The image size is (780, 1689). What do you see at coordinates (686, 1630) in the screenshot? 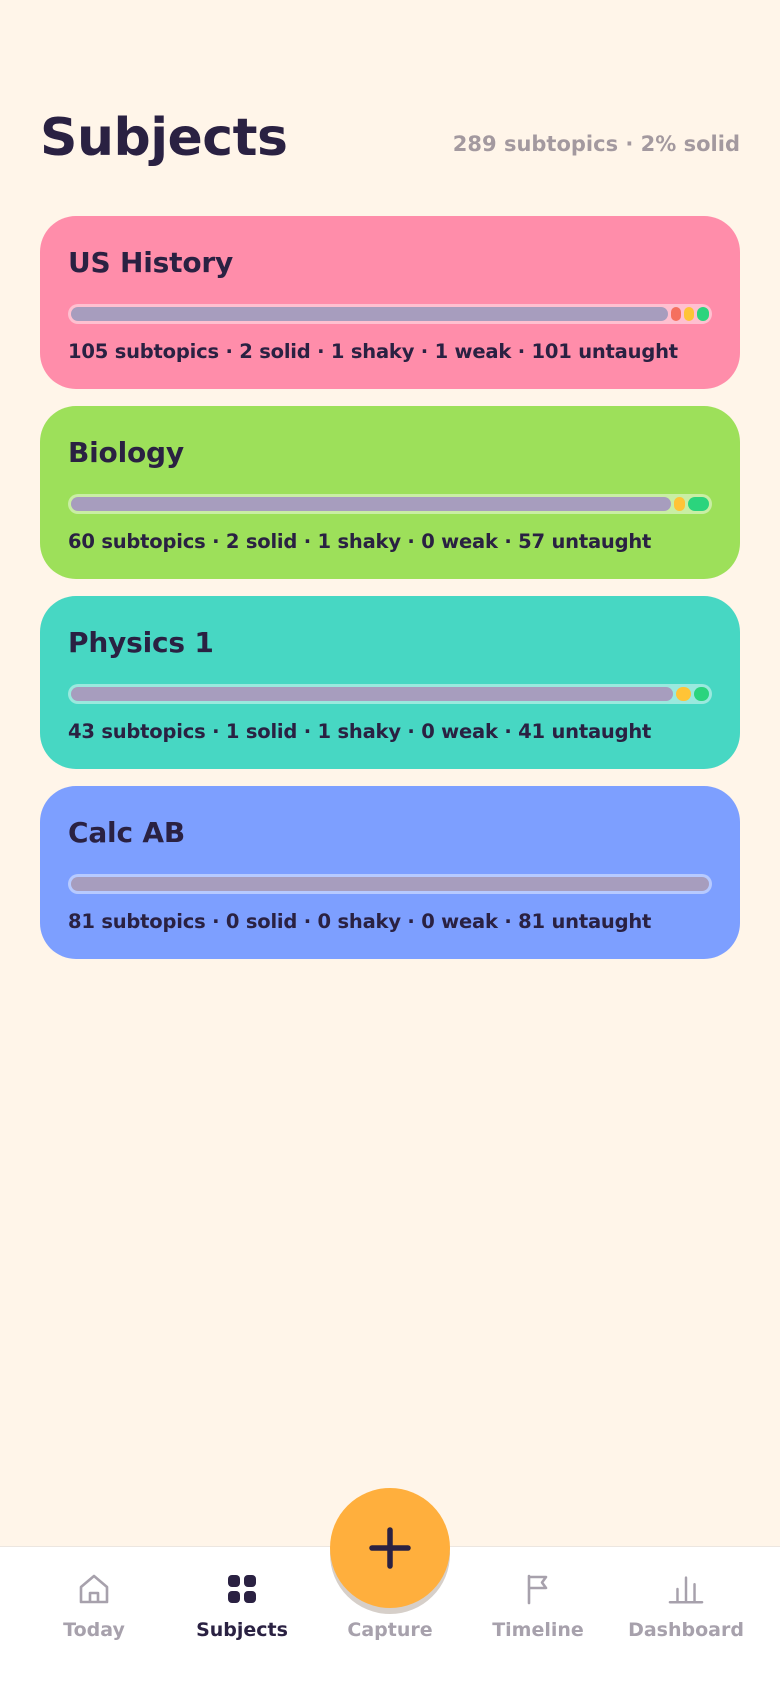
I see `nav-label: Dashboard` at bounding box center [686, 1630].